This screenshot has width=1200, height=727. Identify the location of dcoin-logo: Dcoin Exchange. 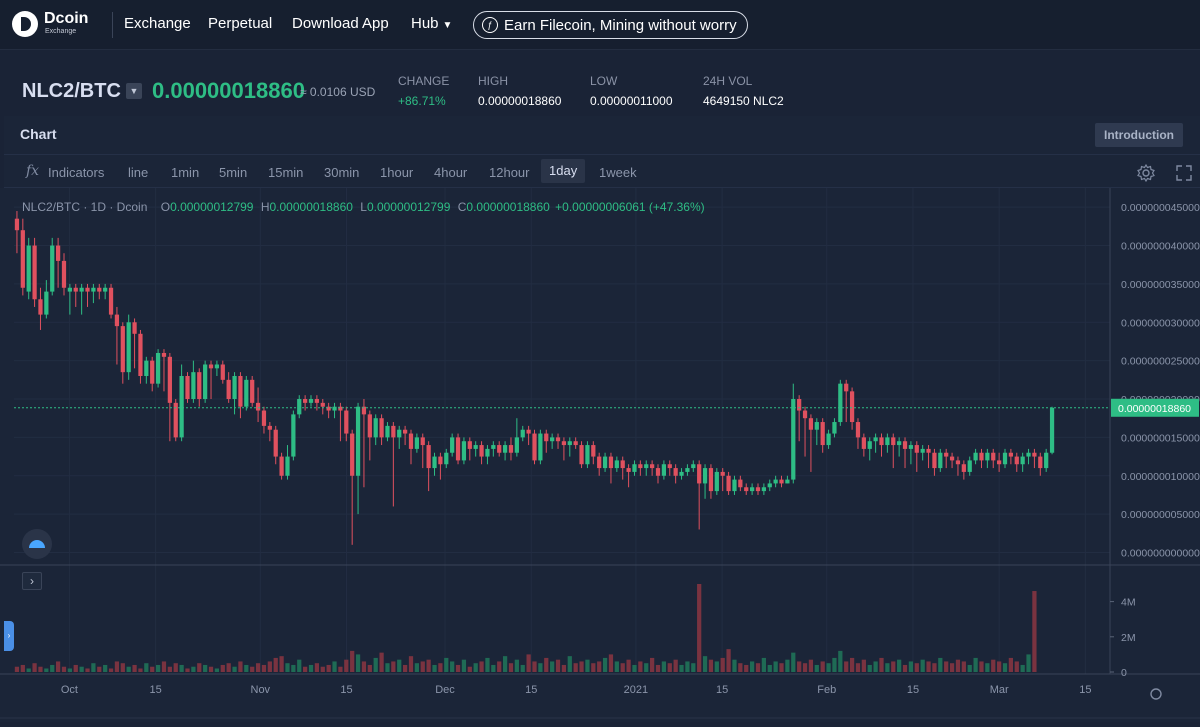
(52, 24).